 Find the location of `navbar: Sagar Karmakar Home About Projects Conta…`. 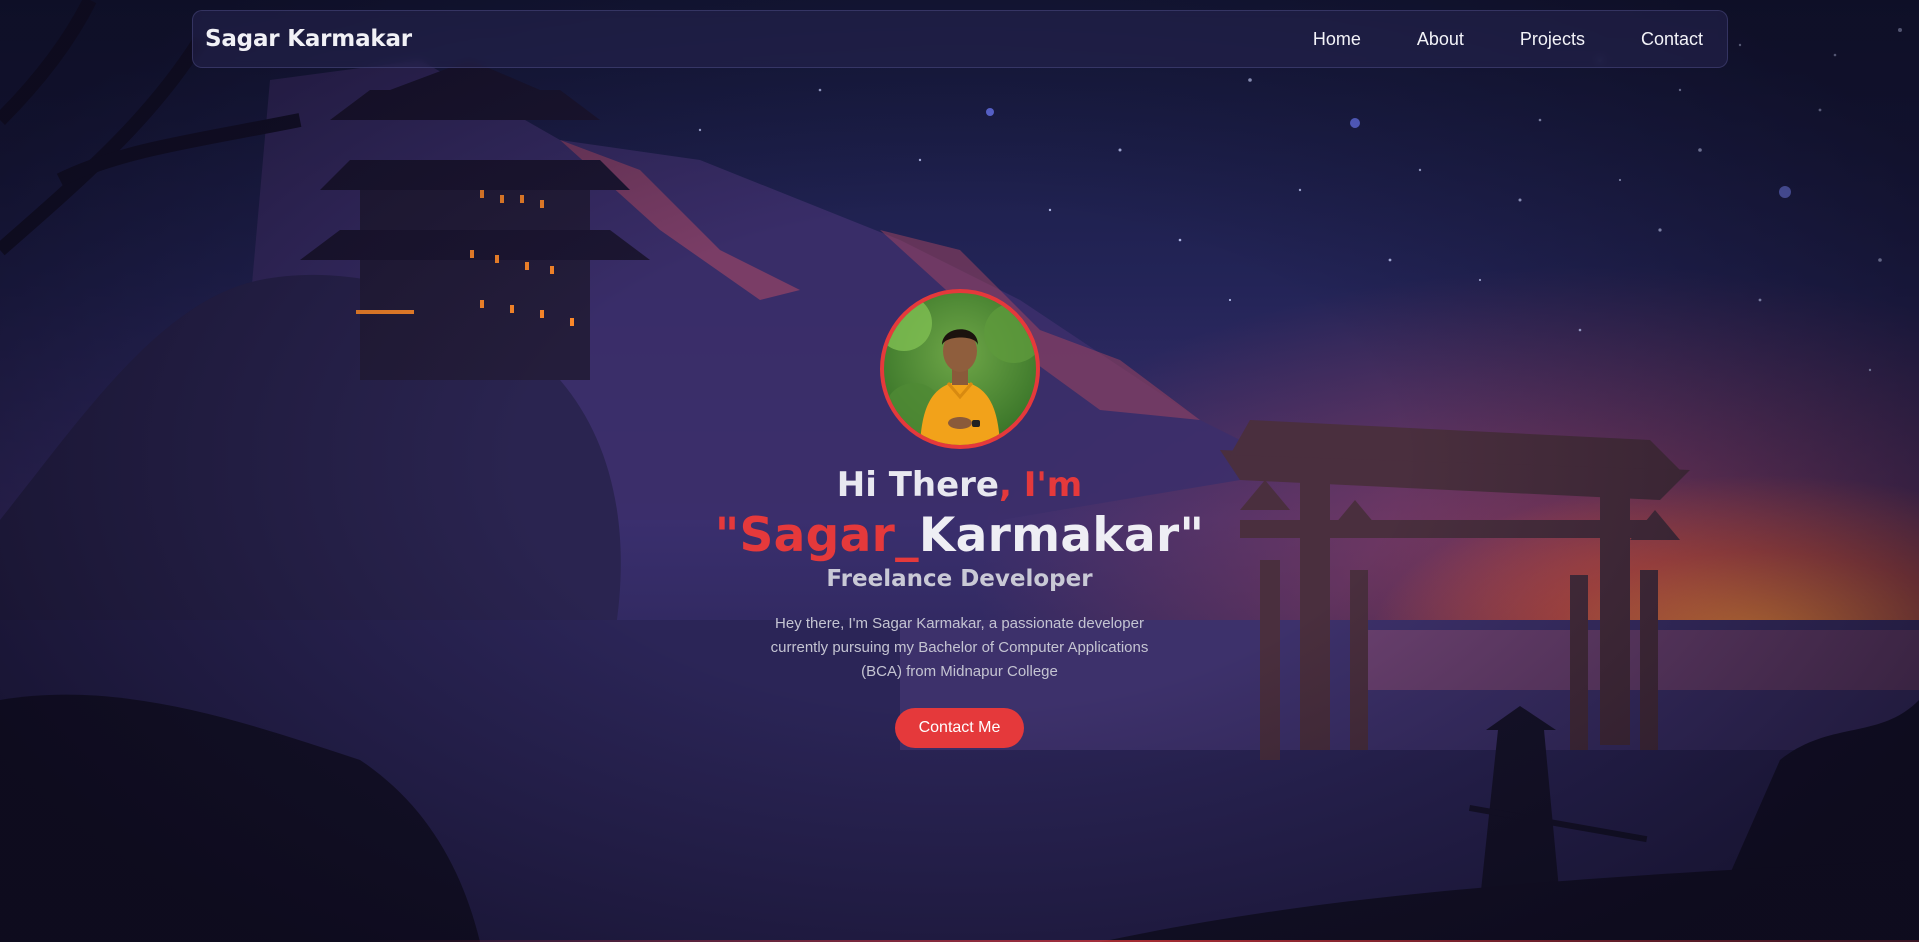

navbar: Sagar Karmakar Home About Projects Conta… is located at coordinates (960, 39).